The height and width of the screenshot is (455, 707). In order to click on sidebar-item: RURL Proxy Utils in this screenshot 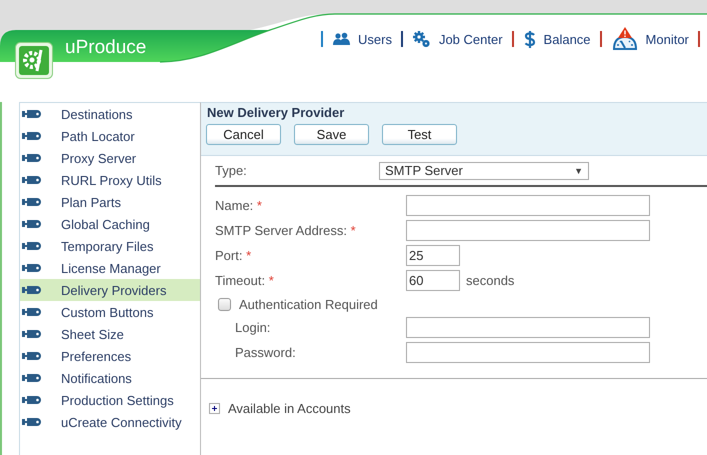, I will do `click(110, 180)`.